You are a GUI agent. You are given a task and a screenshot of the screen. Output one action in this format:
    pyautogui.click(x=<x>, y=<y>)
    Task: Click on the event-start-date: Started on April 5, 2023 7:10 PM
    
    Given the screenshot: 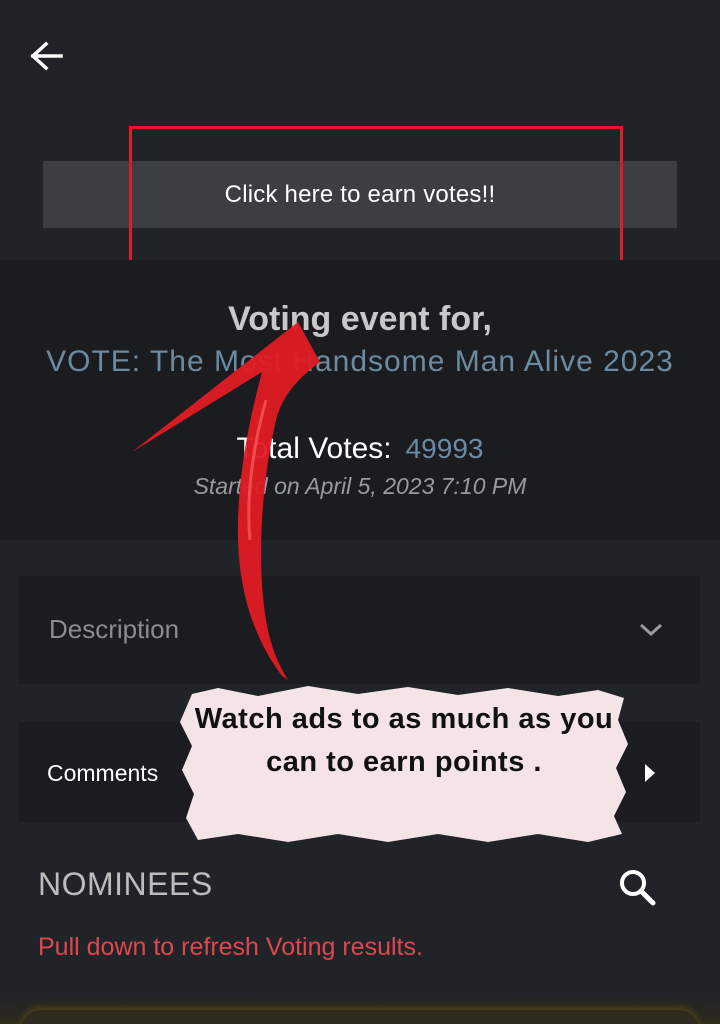 What is the action you would take?
    pyautogui.click(x=360, y=486)
    